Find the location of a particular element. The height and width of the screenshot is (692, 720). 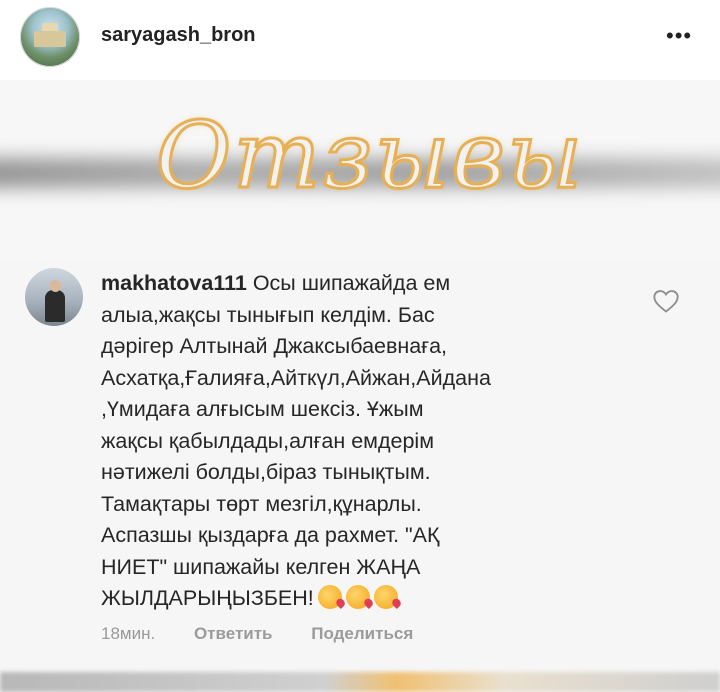

comment-time: 18мин. is located at coordinates (128, 633).